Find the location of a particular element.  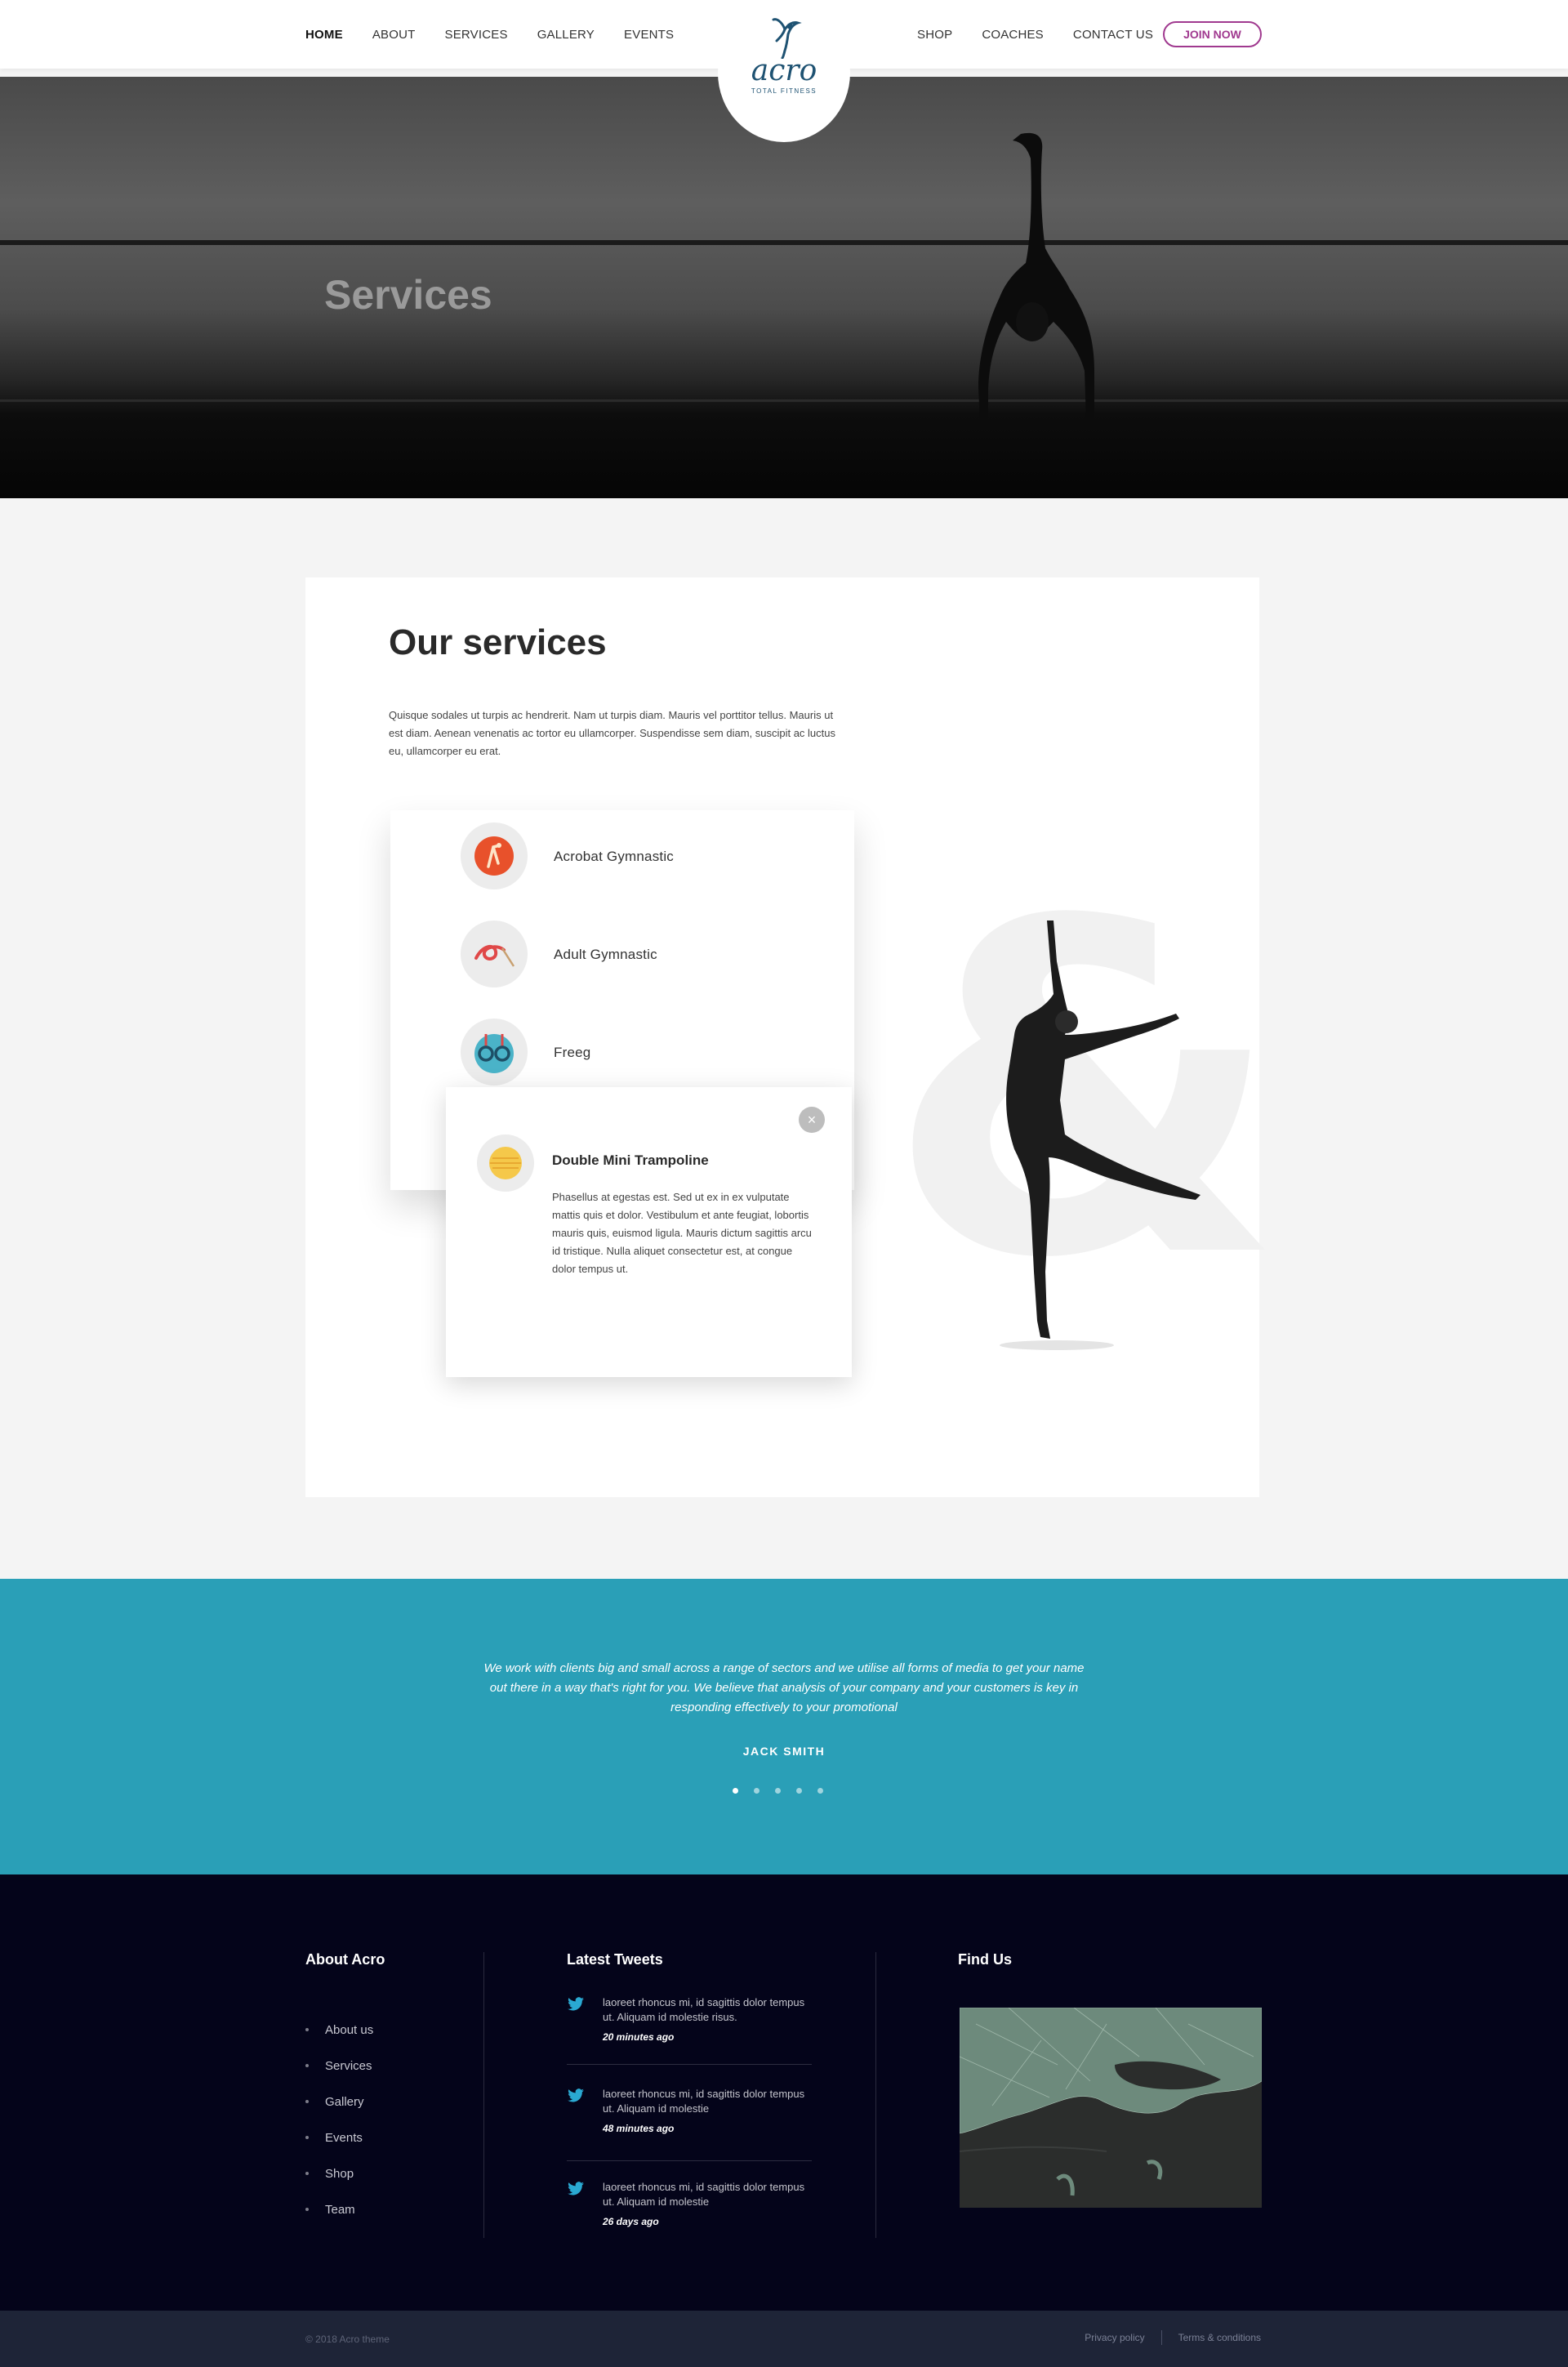

page-title: Services is located at coordinates (408, 295).